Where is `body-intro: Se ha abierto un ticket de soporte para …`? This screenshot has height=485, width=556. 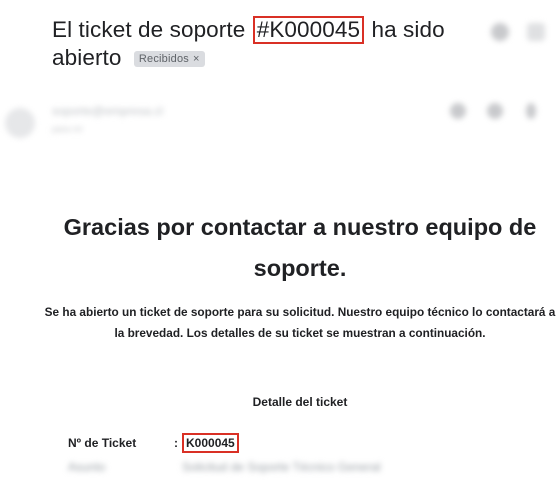
body-intro: Se ha abierto un ticket de soporte para … is located at coordinates (300, 322).